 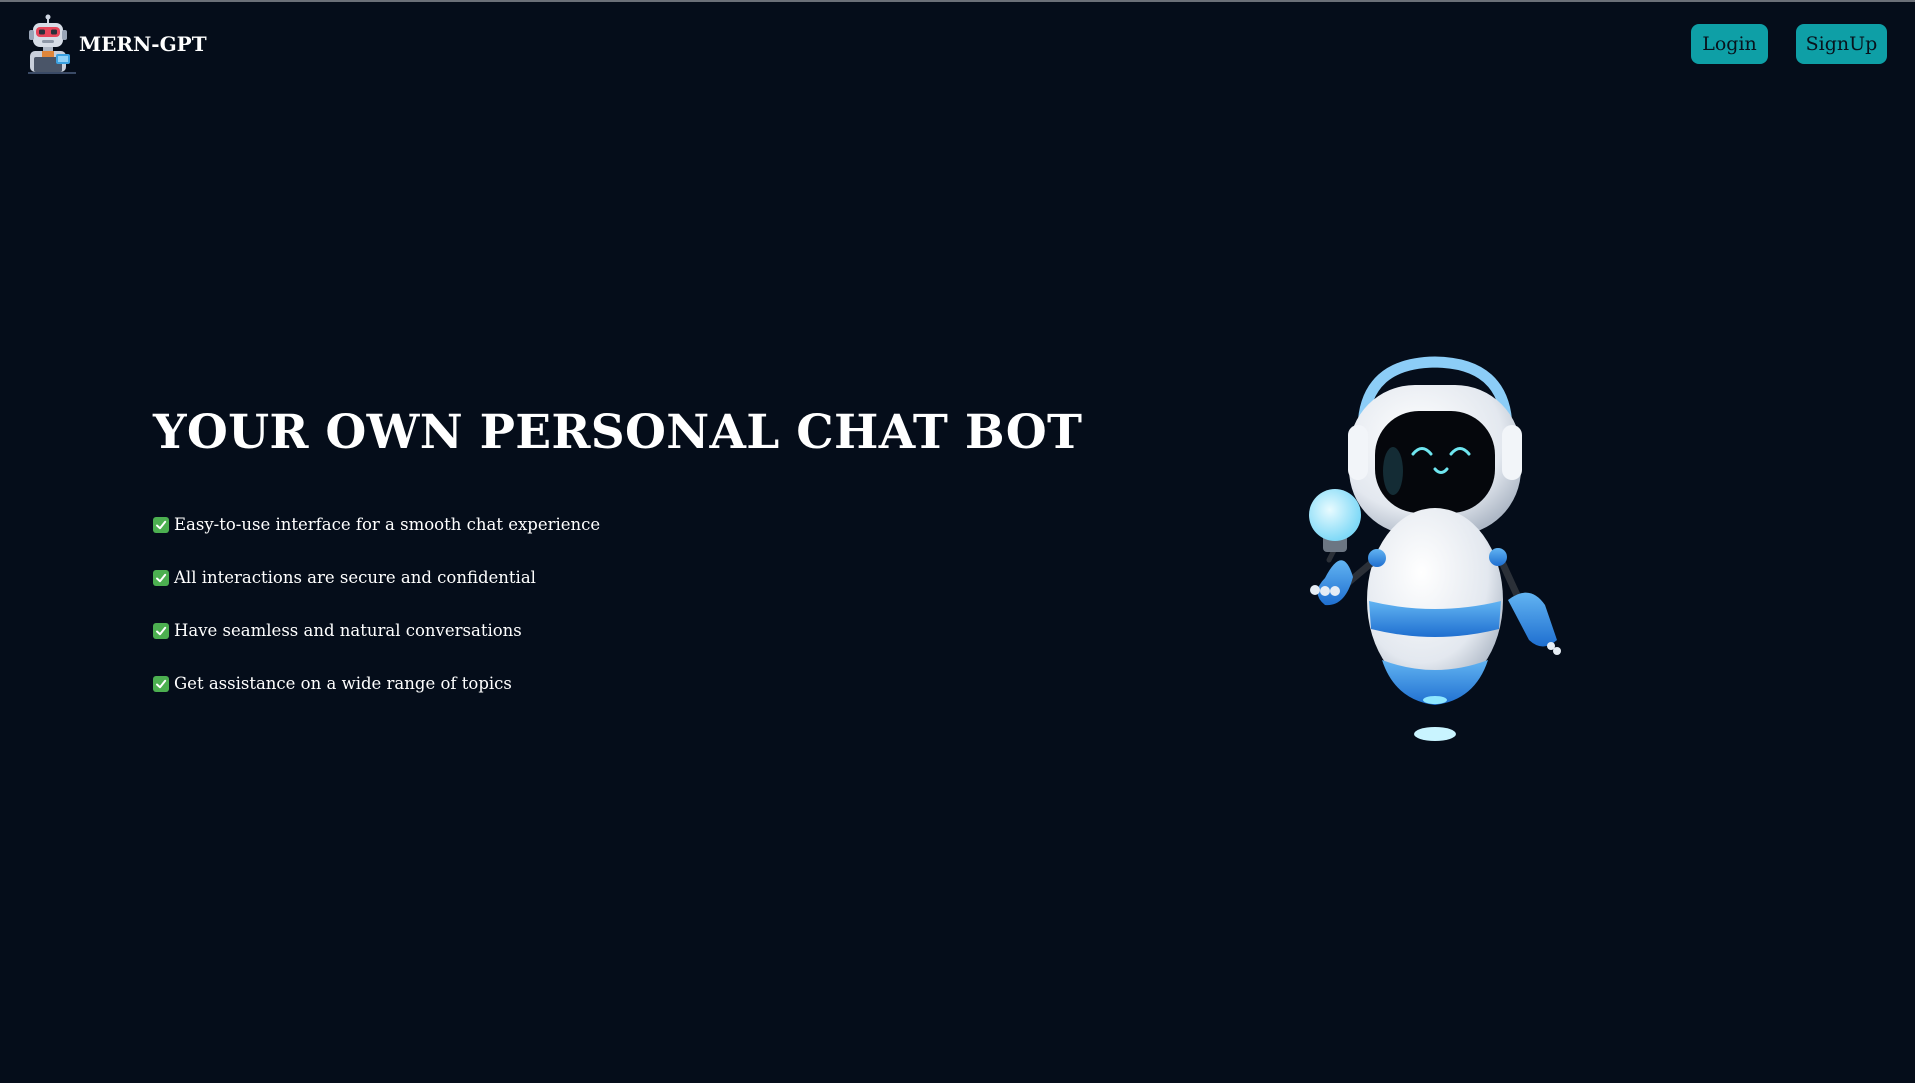 What do you see at coordinates (48, 44) in the screenshot?
I see `robot-logo-icon` at bounding box center [48, 44].